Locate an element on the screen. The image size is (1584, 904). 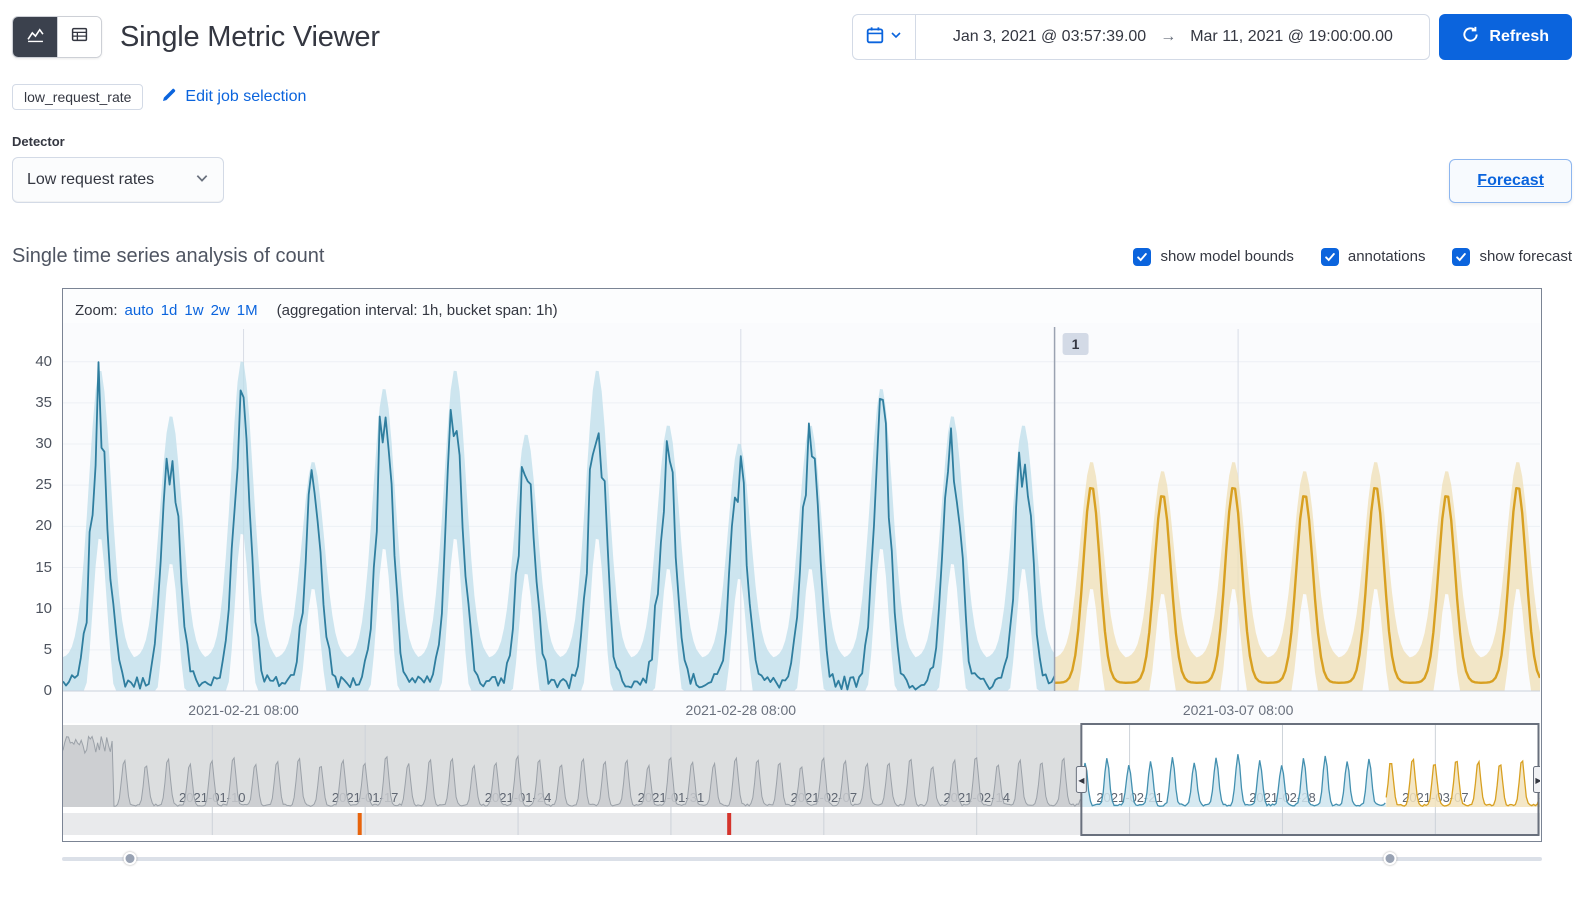
show-model-bounds-checkbox: show model bounds is located at coordinates (1213, 256).